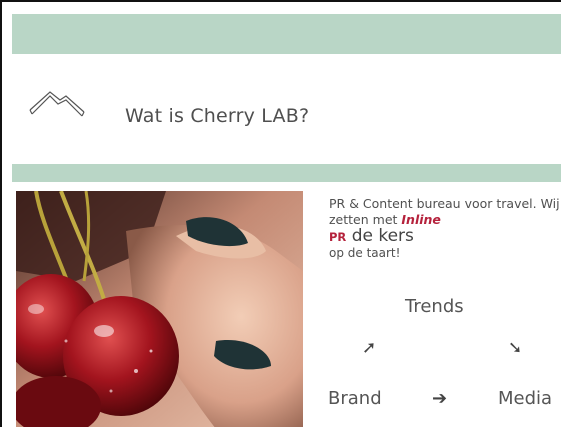  I want to click on arrow-right-icon: ➔, so click(440, 398).